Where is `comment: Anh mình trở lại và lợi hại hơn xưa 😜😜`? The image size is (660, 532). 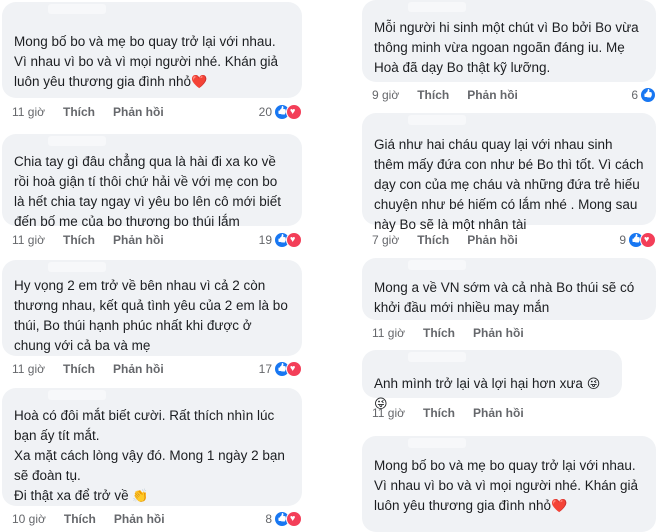
comment: Anh mình trở lại và lợi hại hơn xưa 😜😜 is located at coordinates (492, 380).